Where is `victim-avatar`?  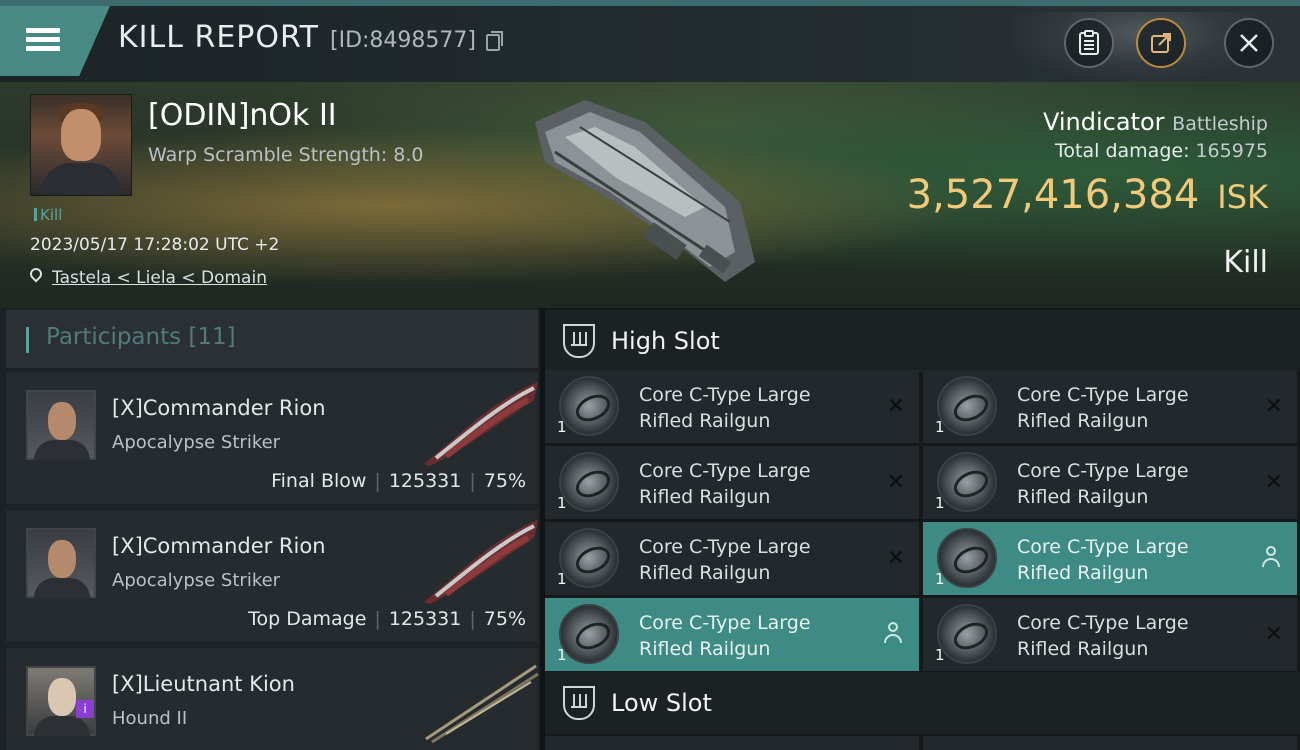 victim-avatar is located at coordinates (81, 145).